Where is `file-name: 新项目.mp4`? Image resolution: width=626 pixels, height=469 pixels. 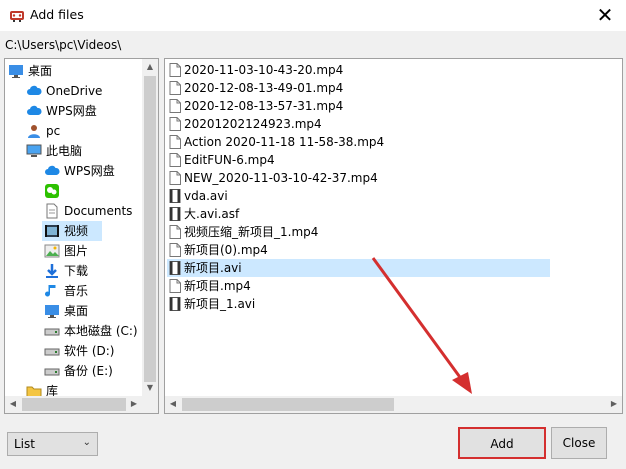 file-name: 新项目.mp4 is located at coordinates (217, 286).